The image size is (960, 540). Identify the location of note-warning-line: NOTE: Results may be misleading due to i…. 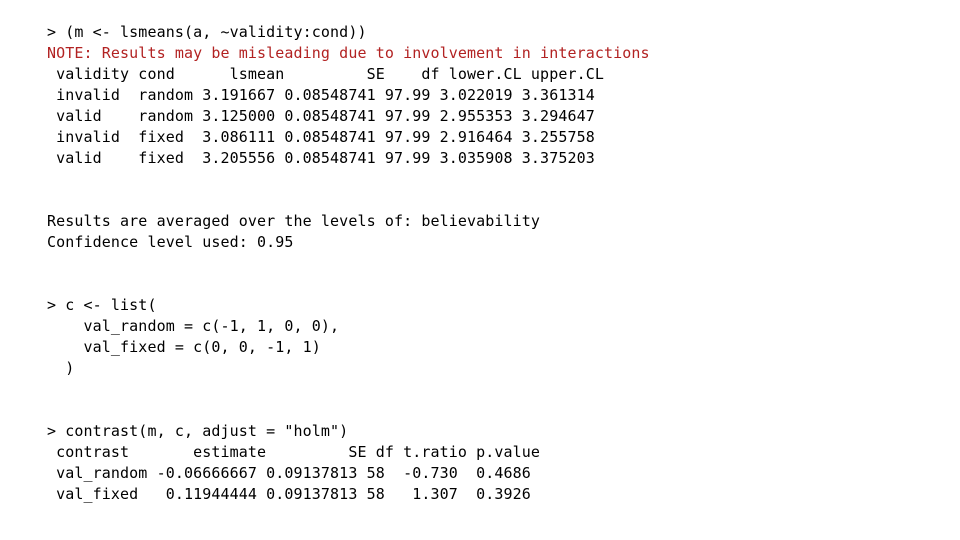
(348, 53).